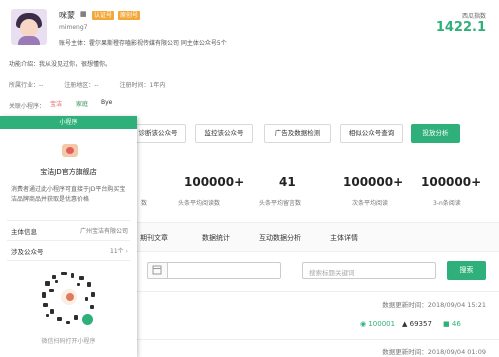  I want to click on similar-accounts-button: 相似公众号查询, so click(371, 133).